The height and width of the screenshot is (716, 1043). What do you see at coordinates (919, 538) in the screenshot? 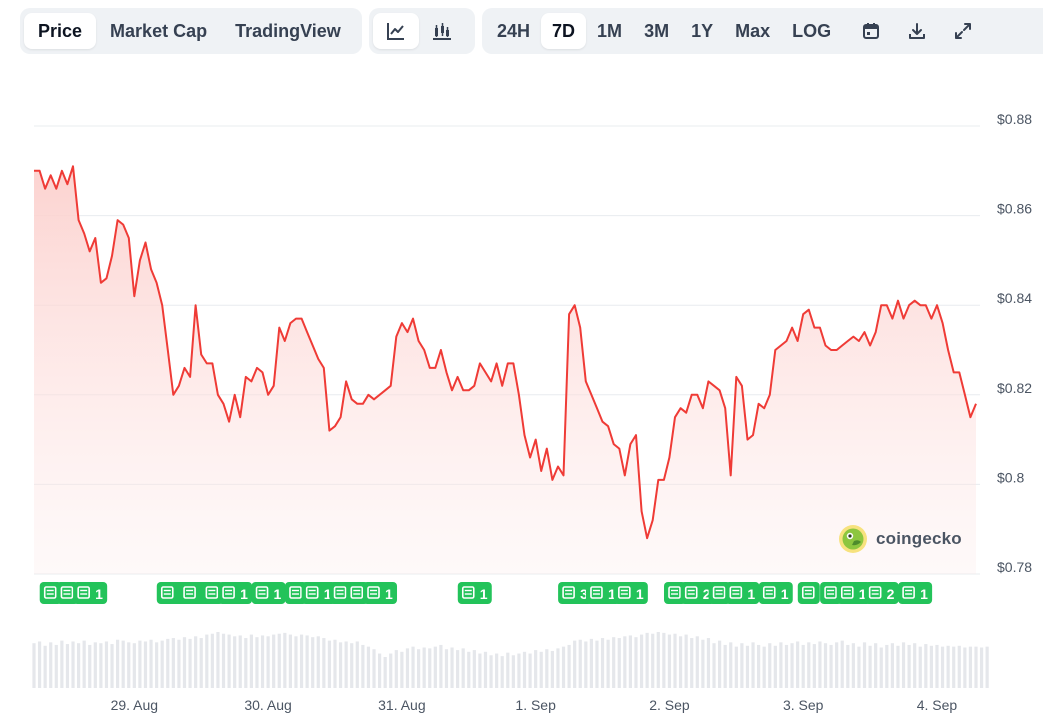
I see `watermark-text: coingecko` at bounding box center [919, 538].